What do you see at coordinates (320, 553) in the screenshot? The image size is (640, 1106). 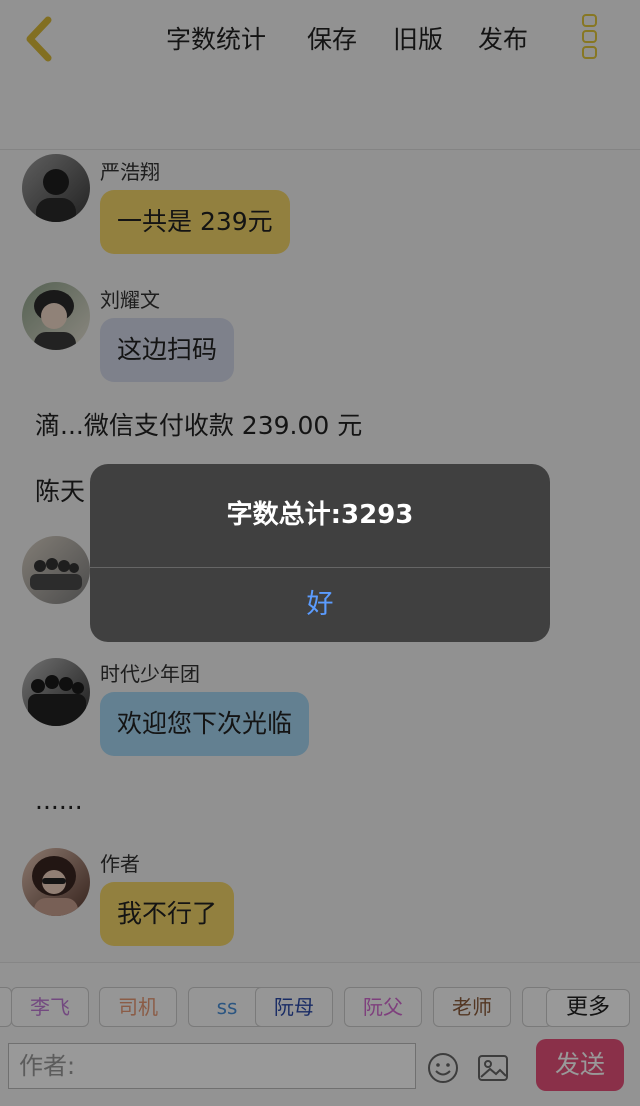 I see `word-count-dialog: 字数总计:3293 好` at bounding box center [320, 553].